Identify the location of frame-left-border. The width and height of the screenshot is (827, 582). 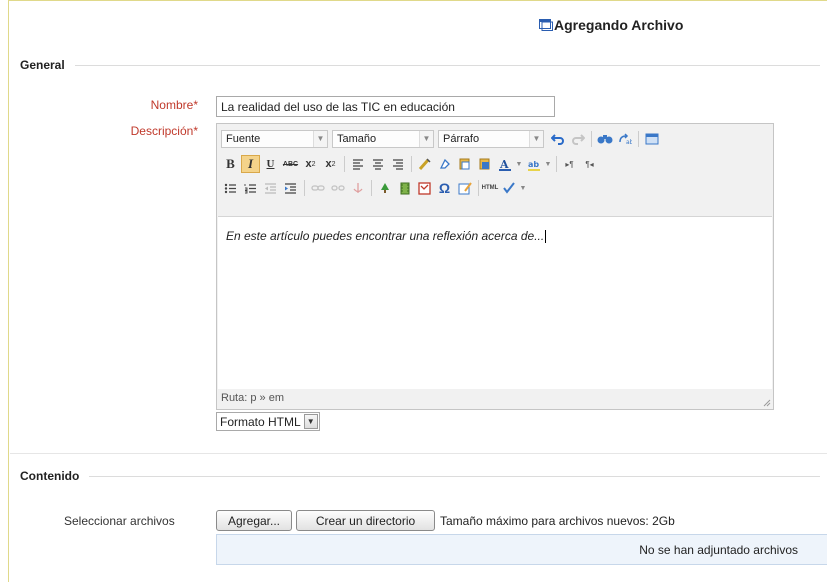
(4, 291).